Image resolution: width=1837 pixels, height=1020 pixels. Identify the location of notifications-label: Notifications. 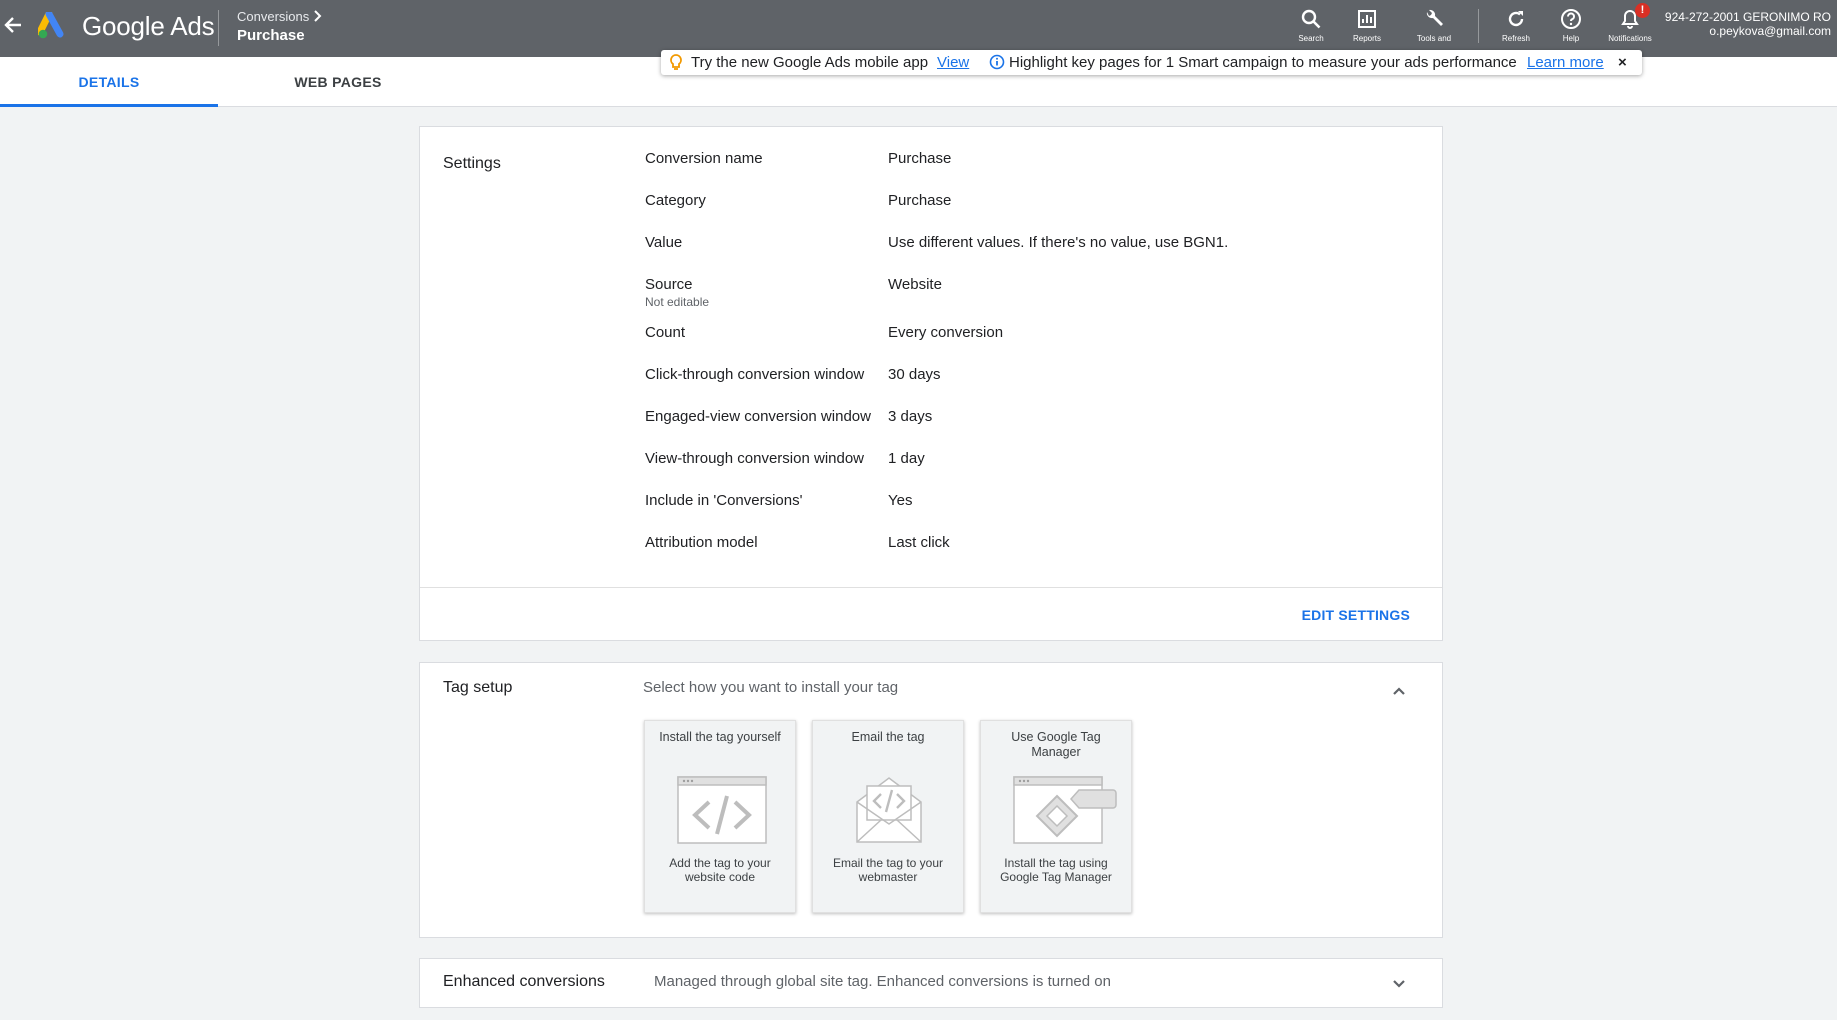
(1630, 38).